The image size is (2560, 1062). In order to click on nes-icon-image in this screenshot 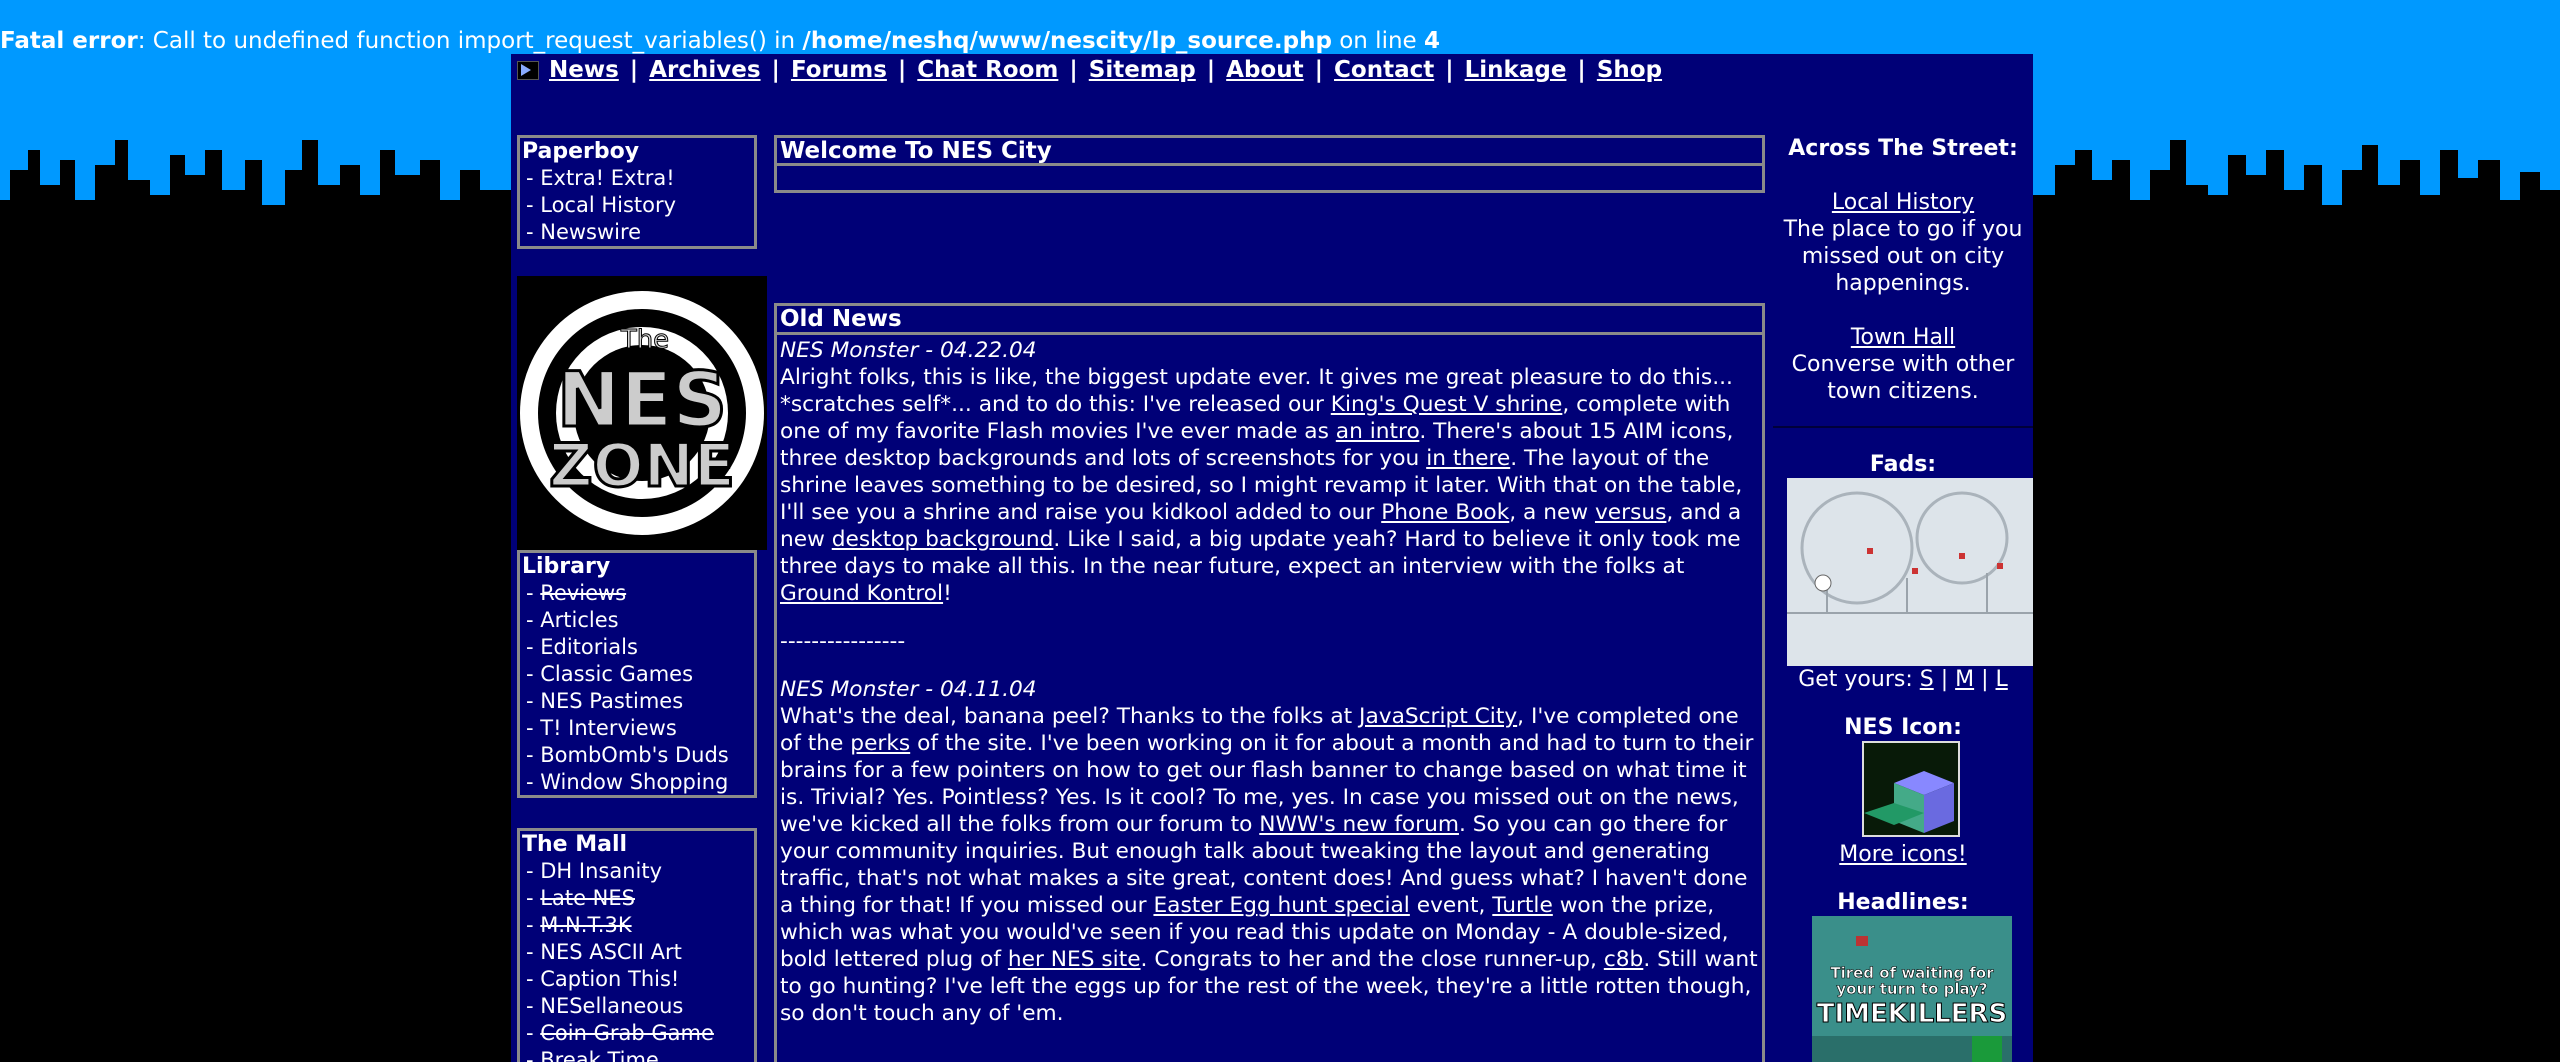, I will do `click(1911, 789)`.